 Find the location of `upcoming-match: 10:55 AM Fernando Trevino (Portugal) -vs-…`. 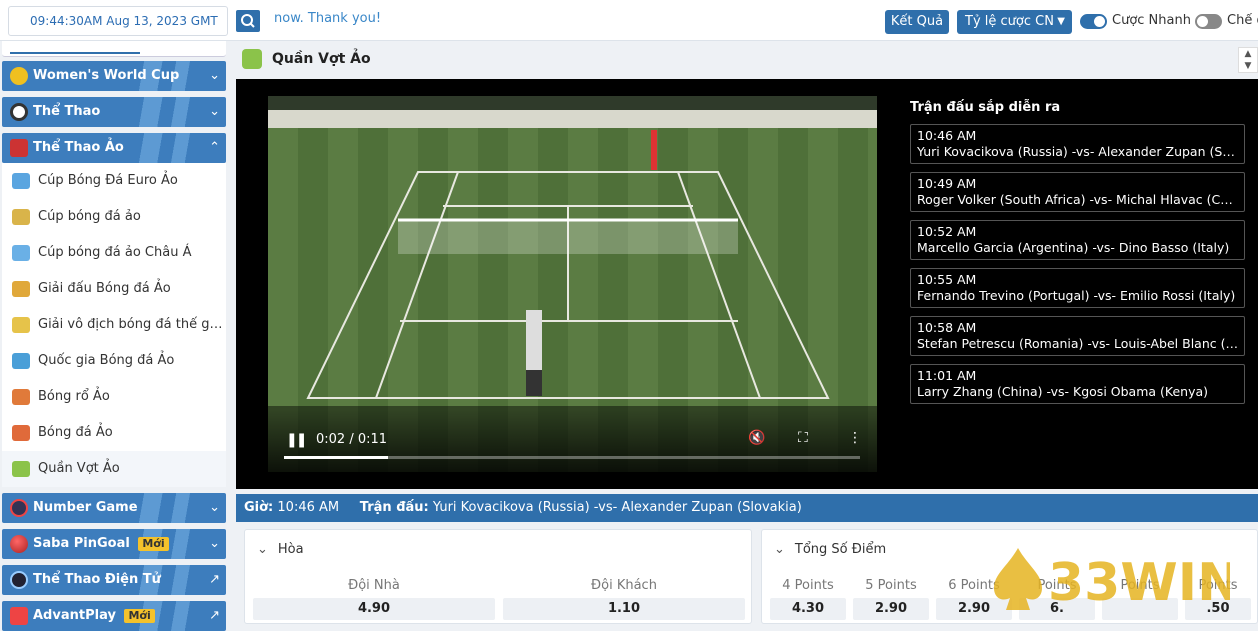

upcoming-match: 10:55 AM Fernando Trevino (Portugal) -vs-… is located at coordinates (1077, 288).